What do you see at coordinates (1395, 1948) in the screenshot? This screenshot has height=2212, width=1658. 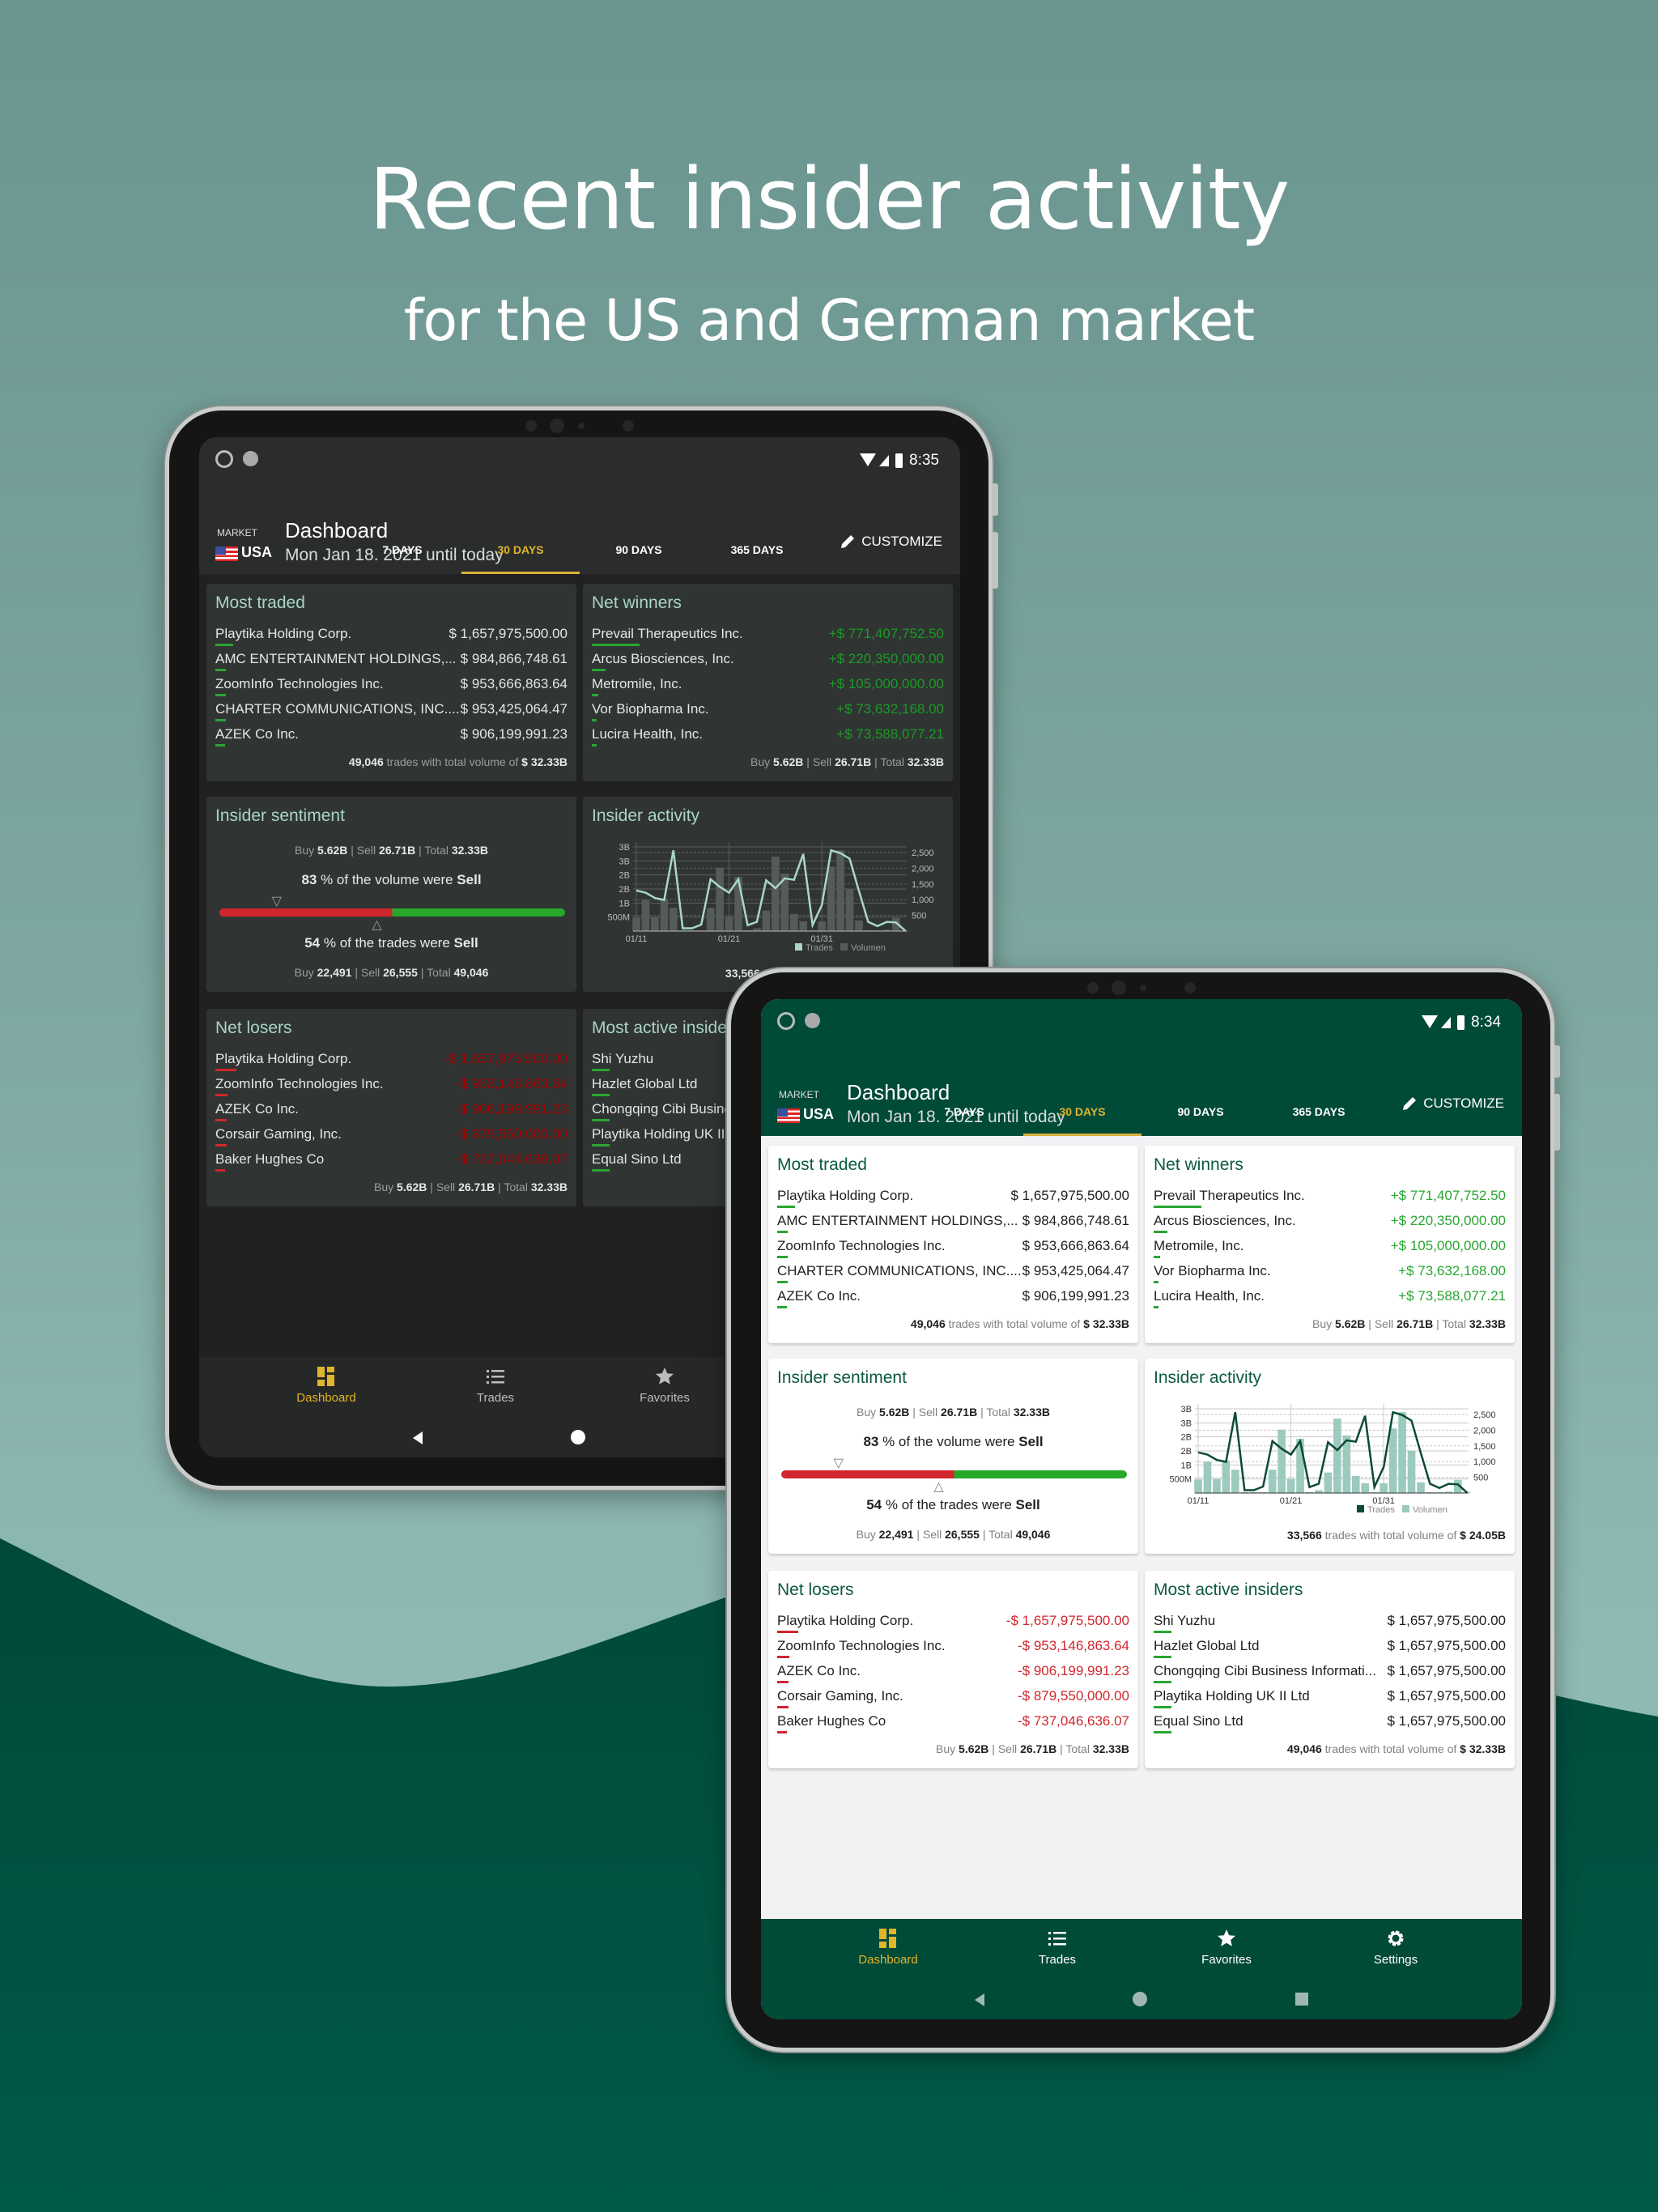 I see `nav-settings: Settings` at bounding box center [1395, 1948].